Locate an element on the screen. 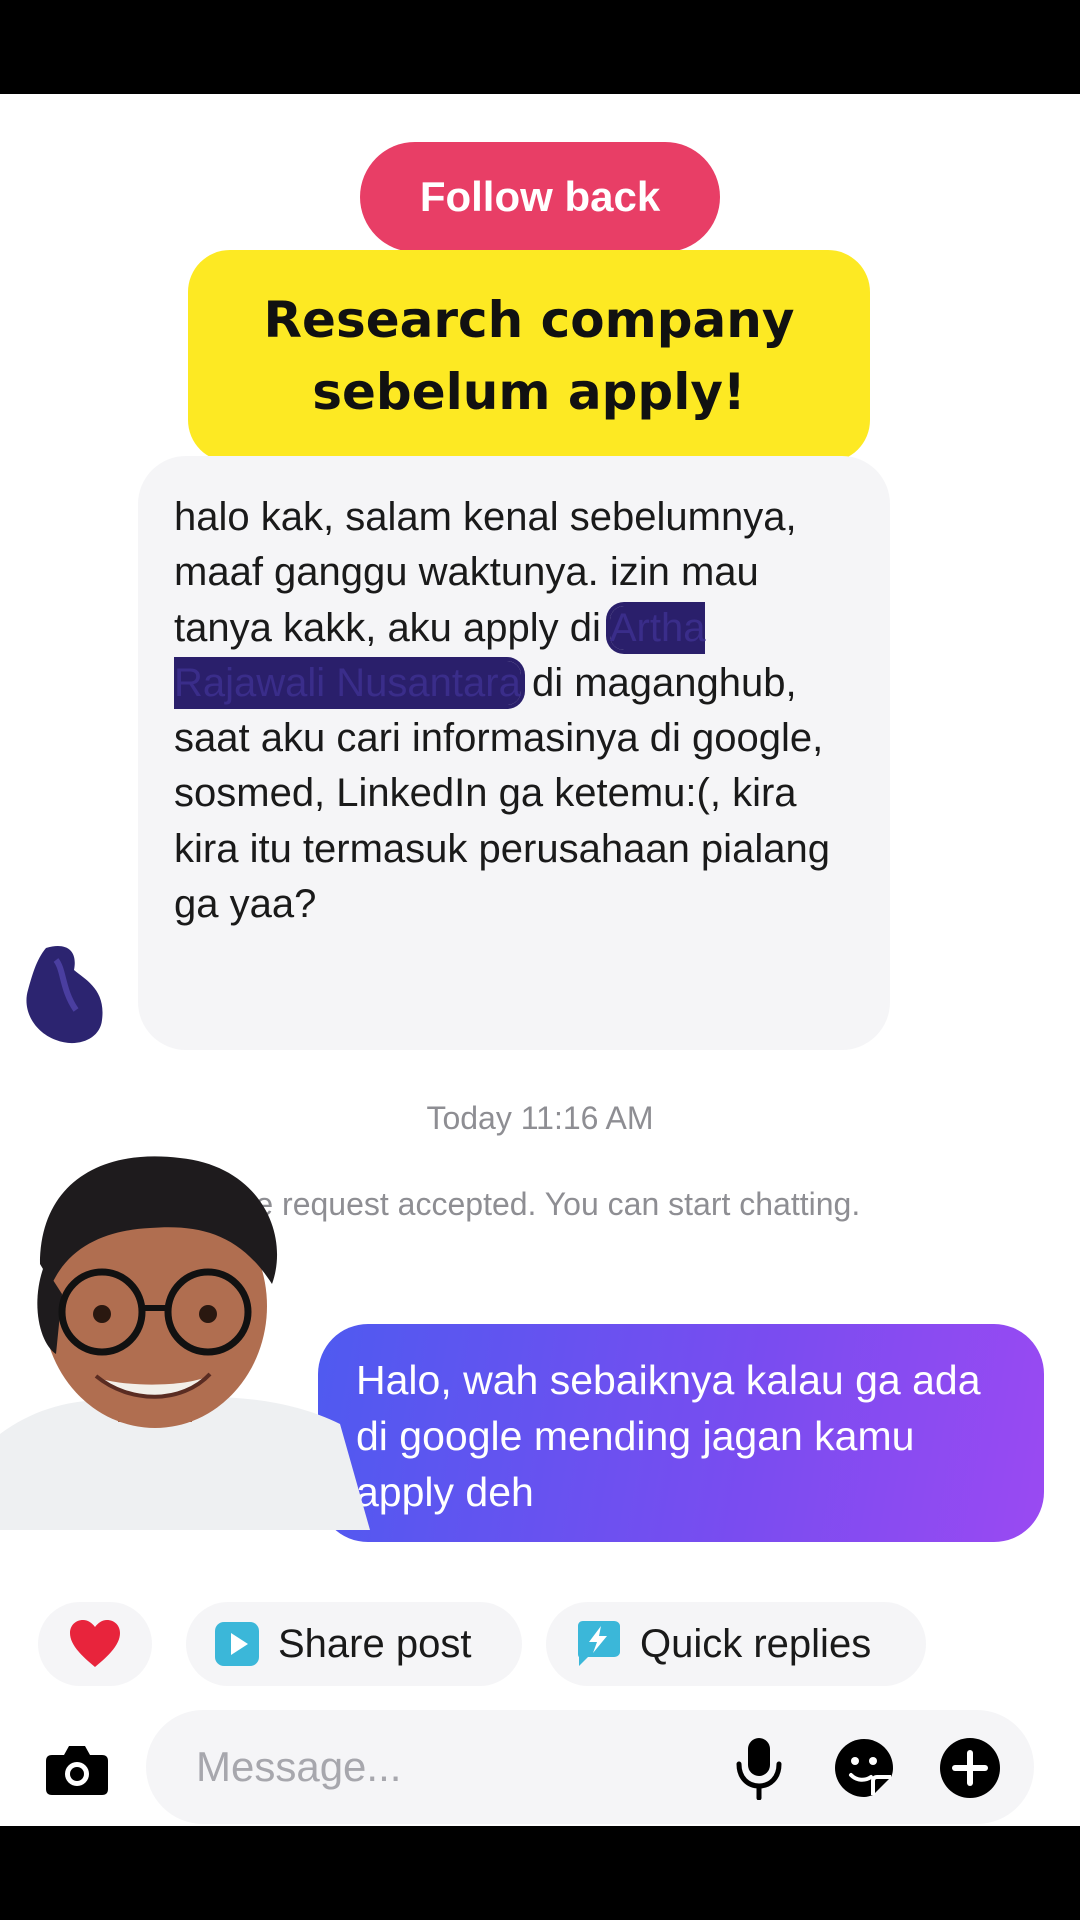 This screenshot has height=1920, width=1080. microphone-button is located at coordinates (759, 1768).